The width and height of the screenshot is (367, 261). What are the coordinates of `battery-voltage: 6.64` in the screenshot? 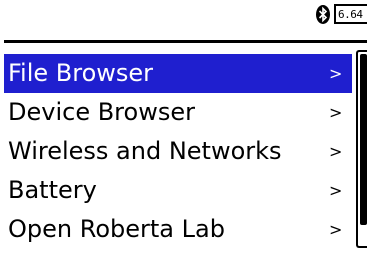 It's located at (350, 14).